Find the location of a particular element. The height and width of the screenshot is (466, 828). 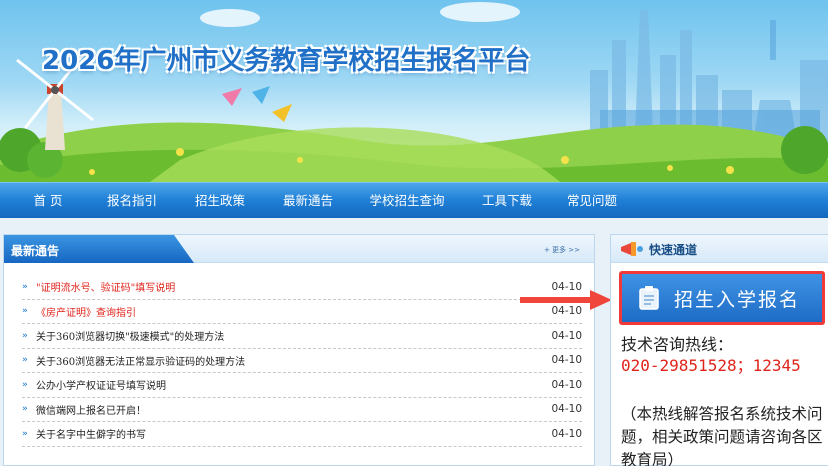

hotline-number: 020-29851528；12345 is located at coordinates (711, 365).